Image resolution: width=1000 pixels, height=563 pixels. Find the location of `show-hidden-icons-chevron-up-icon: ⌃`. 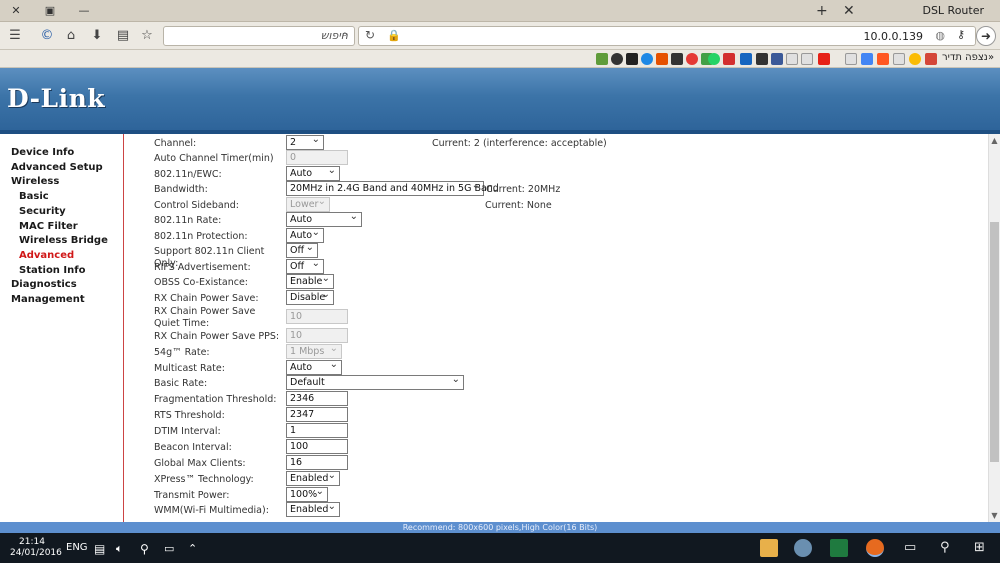

show-hidden-icons-chevron-up-icon: ⌃ is located at coordinates (192, 548).